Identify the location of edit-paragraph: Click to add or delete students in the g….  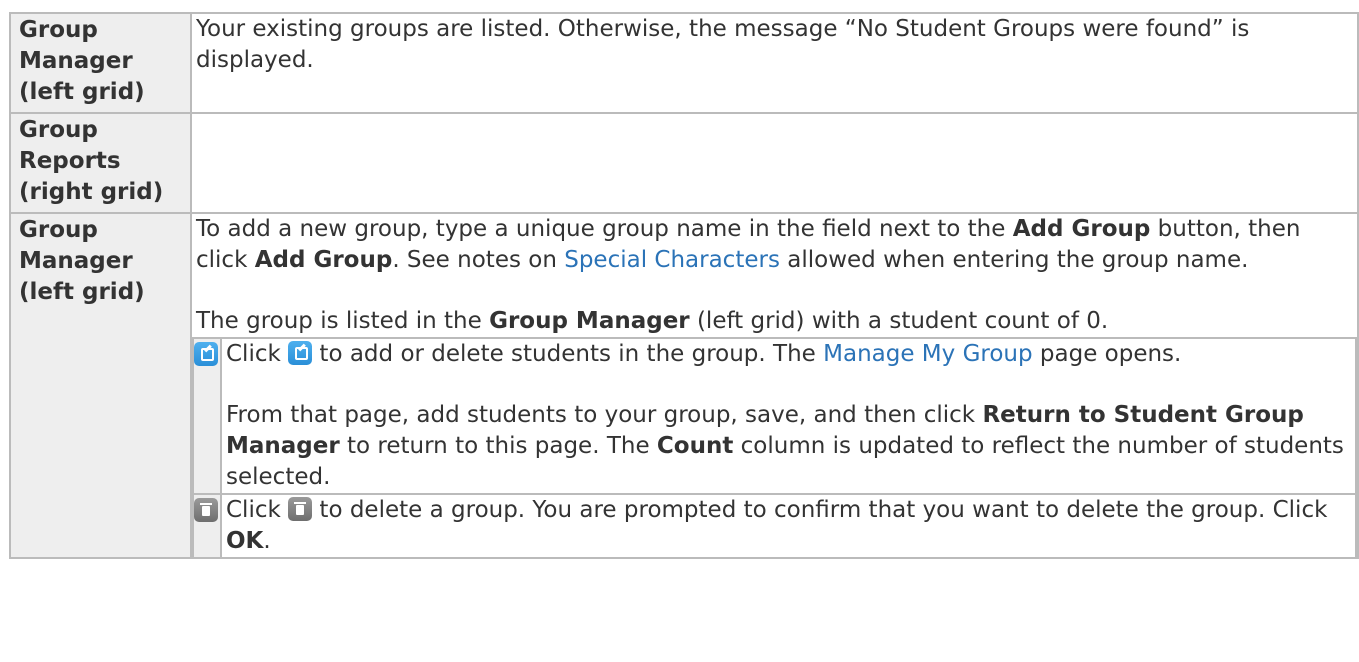
(788, 354).